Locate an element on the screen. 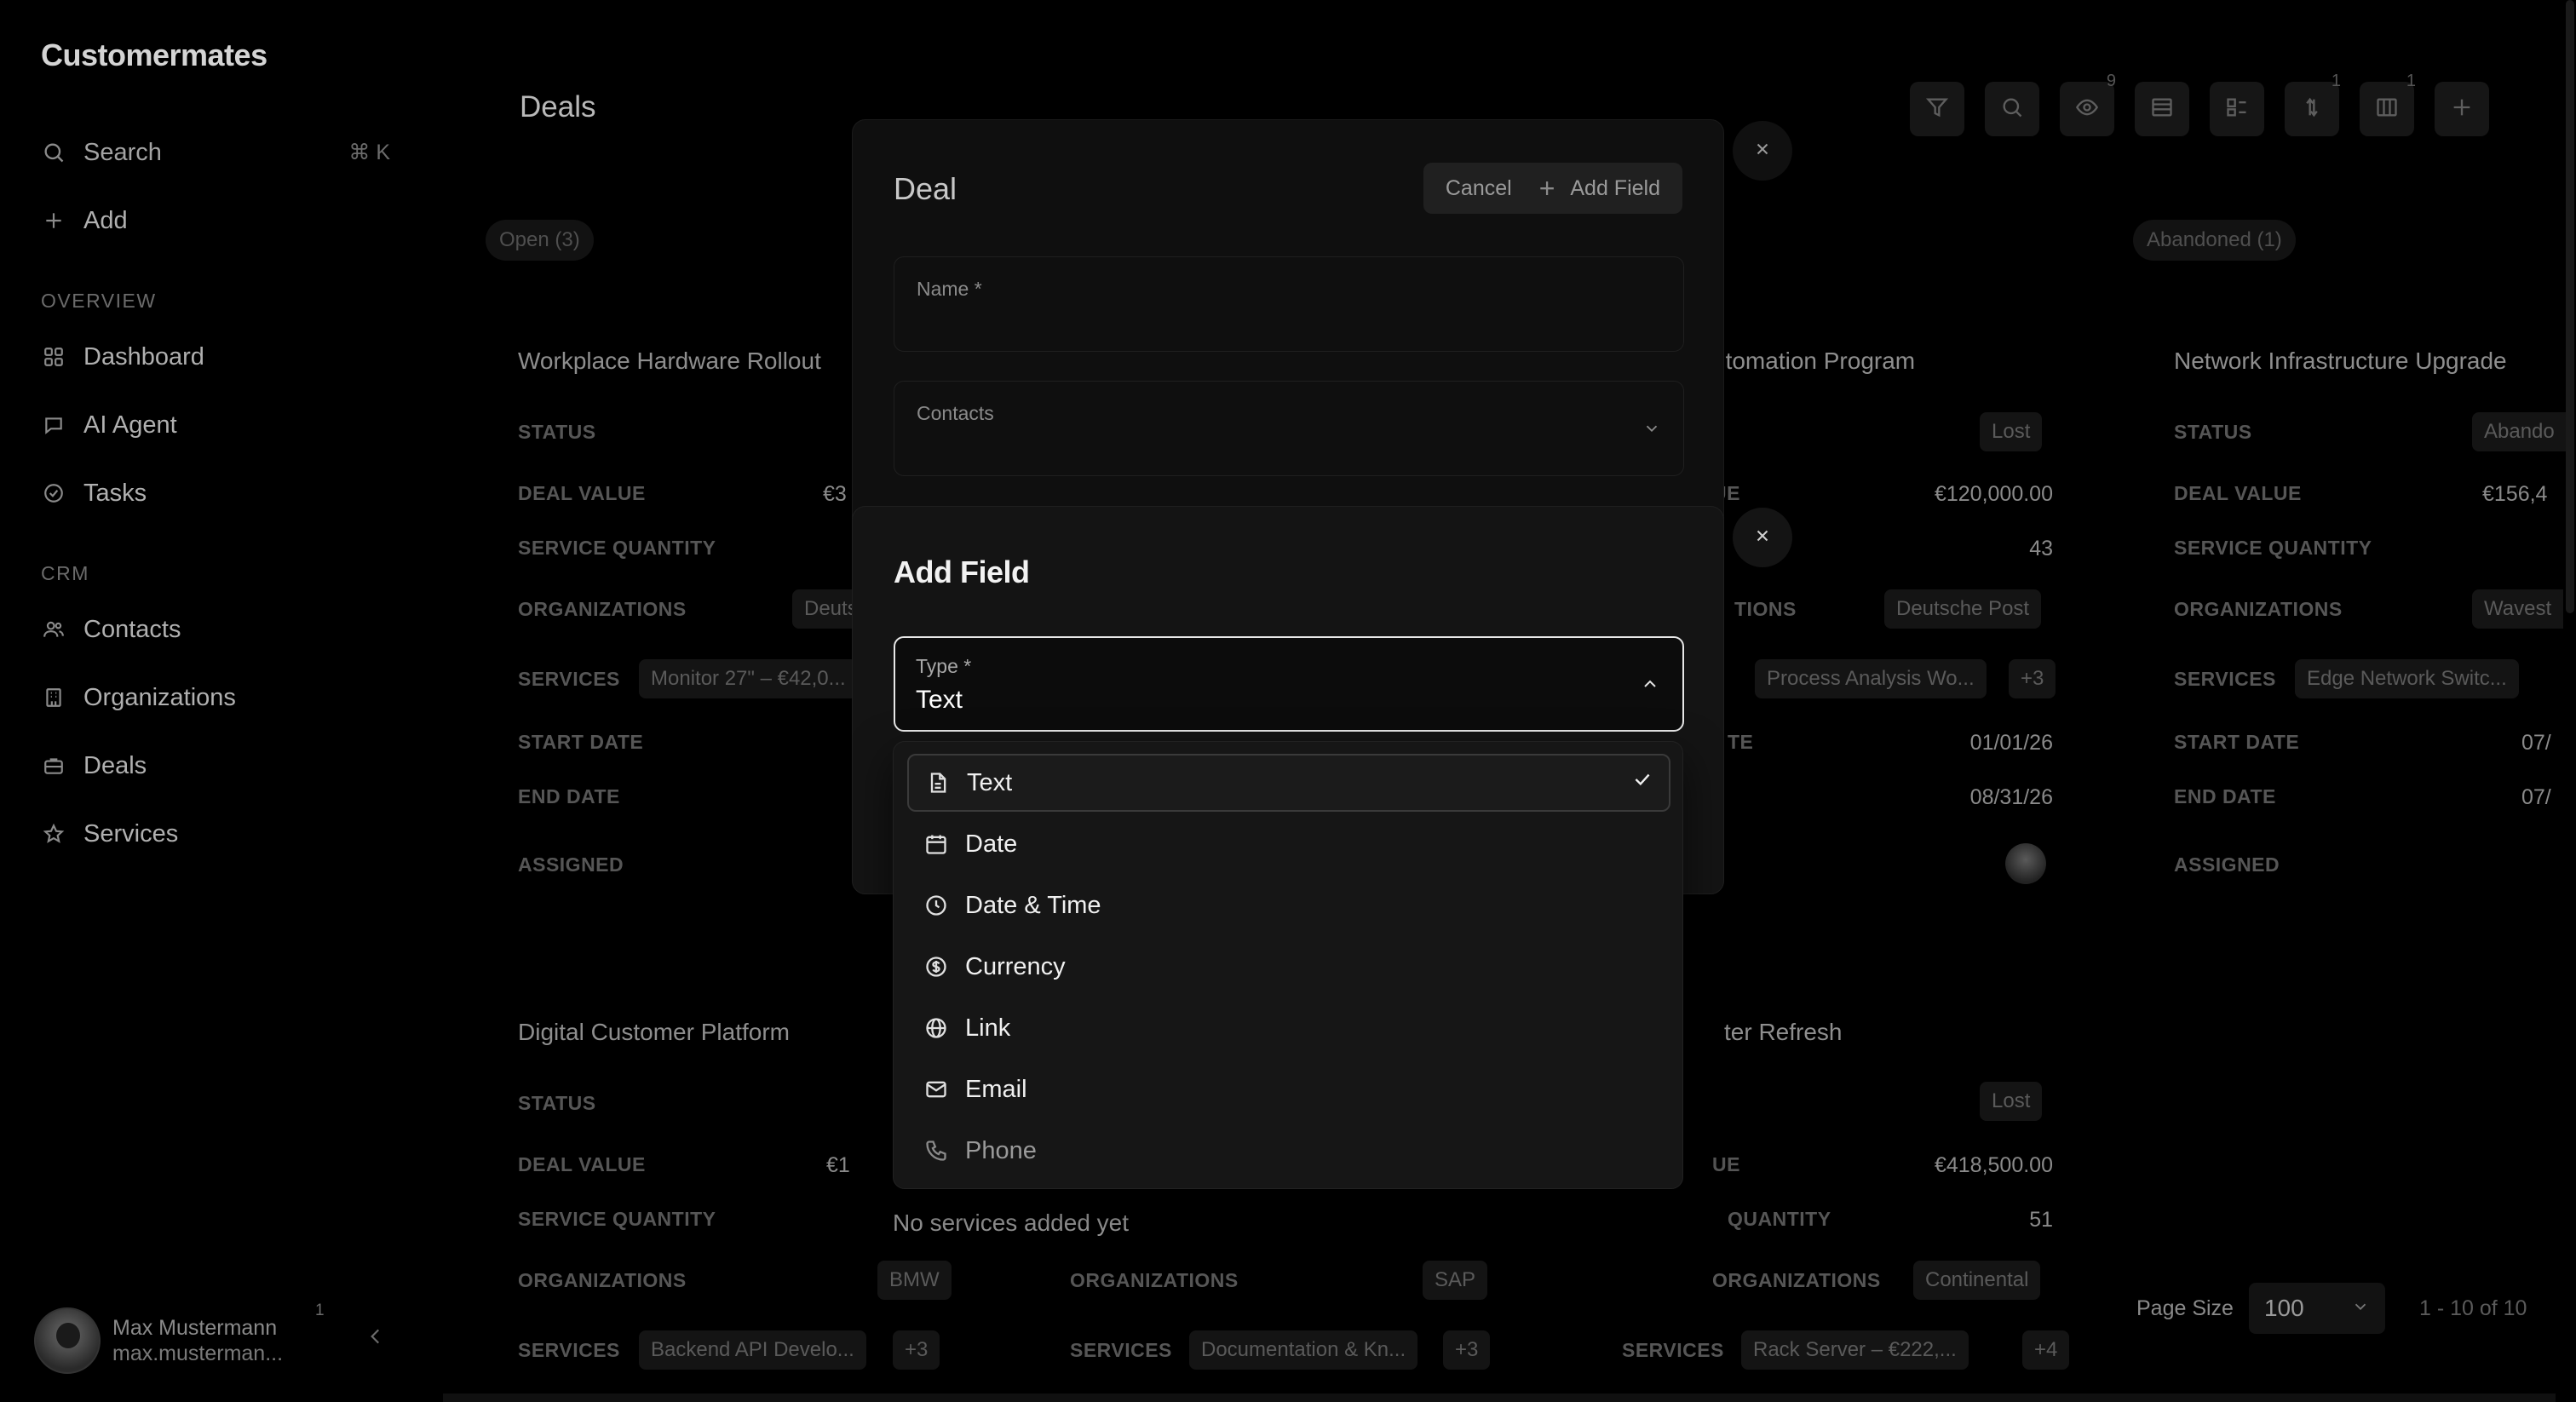  page-size-select: 100 is located at coordinates (2316, 1308).